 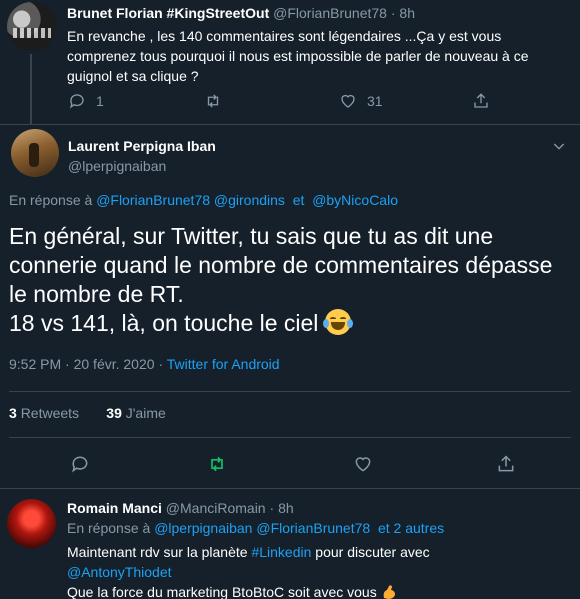 I want to click on mention-link: @byNicoCalo, so click(x=355, y=200).